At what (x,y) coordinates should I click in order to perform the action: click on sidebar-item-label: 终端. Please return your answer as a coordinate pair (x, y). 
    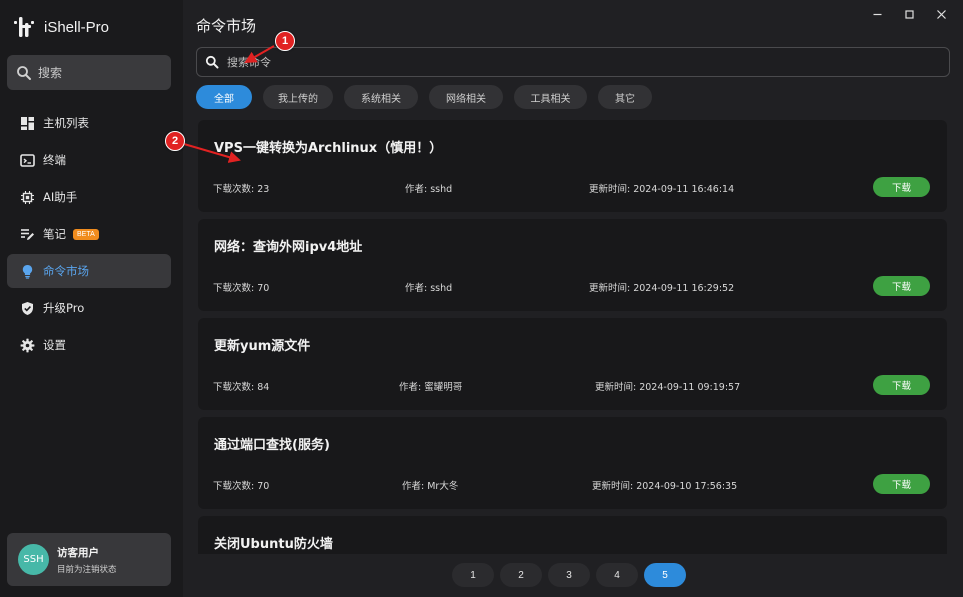
    Looking at the image, I should click on (54, 160).